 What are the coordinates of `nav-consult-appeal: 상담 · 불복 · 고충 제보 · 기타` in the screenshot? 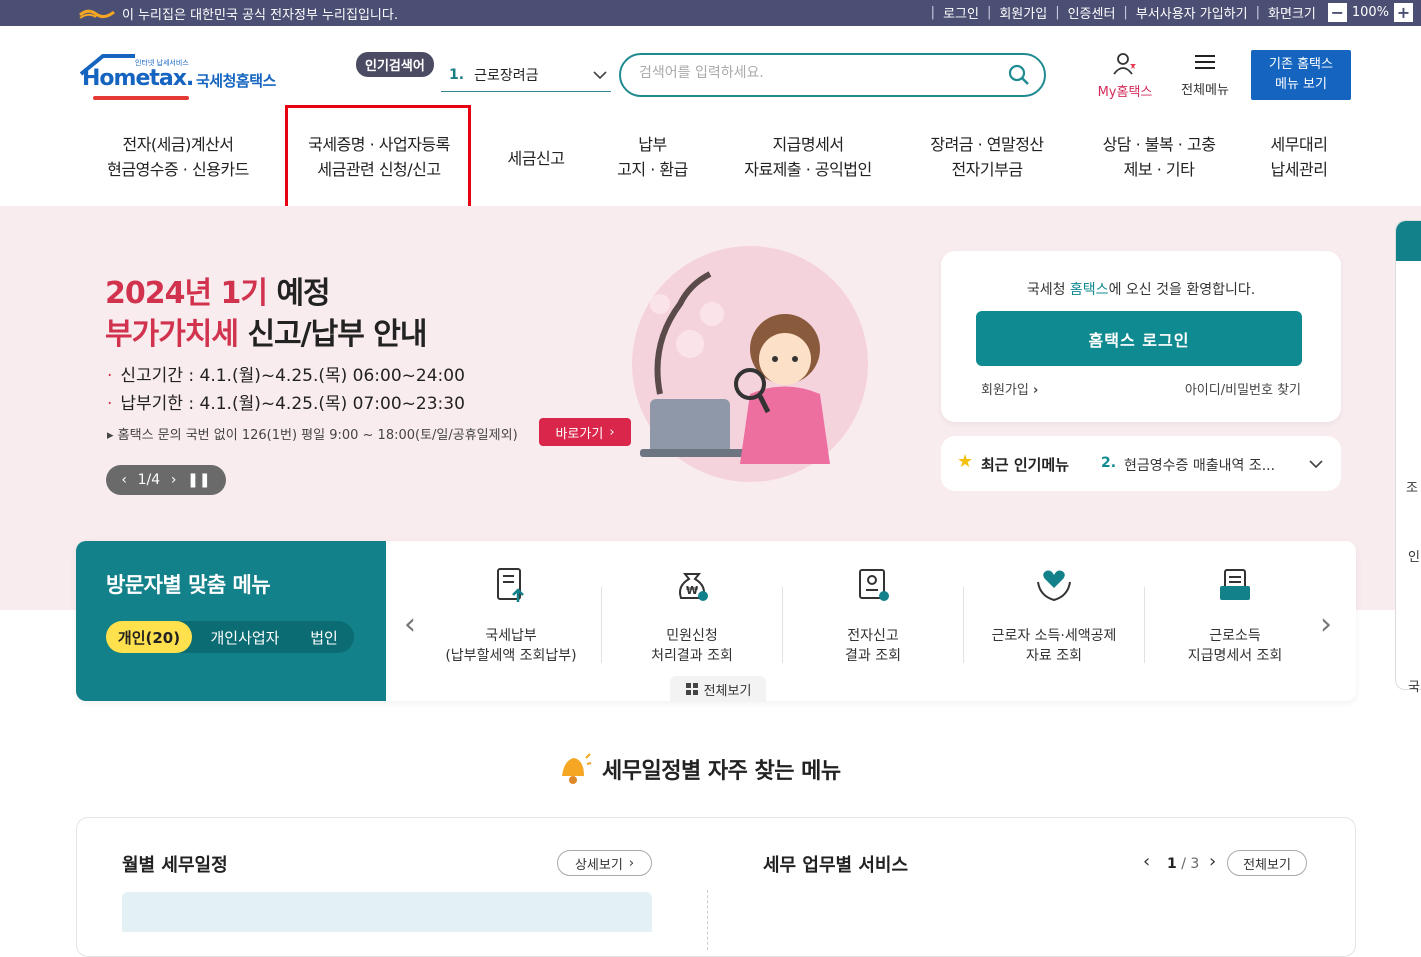 It's located at (1159, 157).